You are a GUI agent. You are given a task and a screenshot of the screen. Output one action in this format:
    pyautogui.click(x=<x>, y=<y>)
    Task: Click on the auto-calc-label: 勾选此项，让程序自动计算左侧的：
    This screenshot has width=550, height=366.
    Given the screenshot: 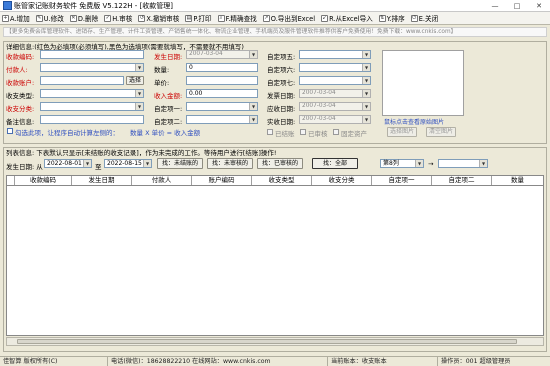 What is the action you would take?
    pyautogui.click(x=67, y=133)
    